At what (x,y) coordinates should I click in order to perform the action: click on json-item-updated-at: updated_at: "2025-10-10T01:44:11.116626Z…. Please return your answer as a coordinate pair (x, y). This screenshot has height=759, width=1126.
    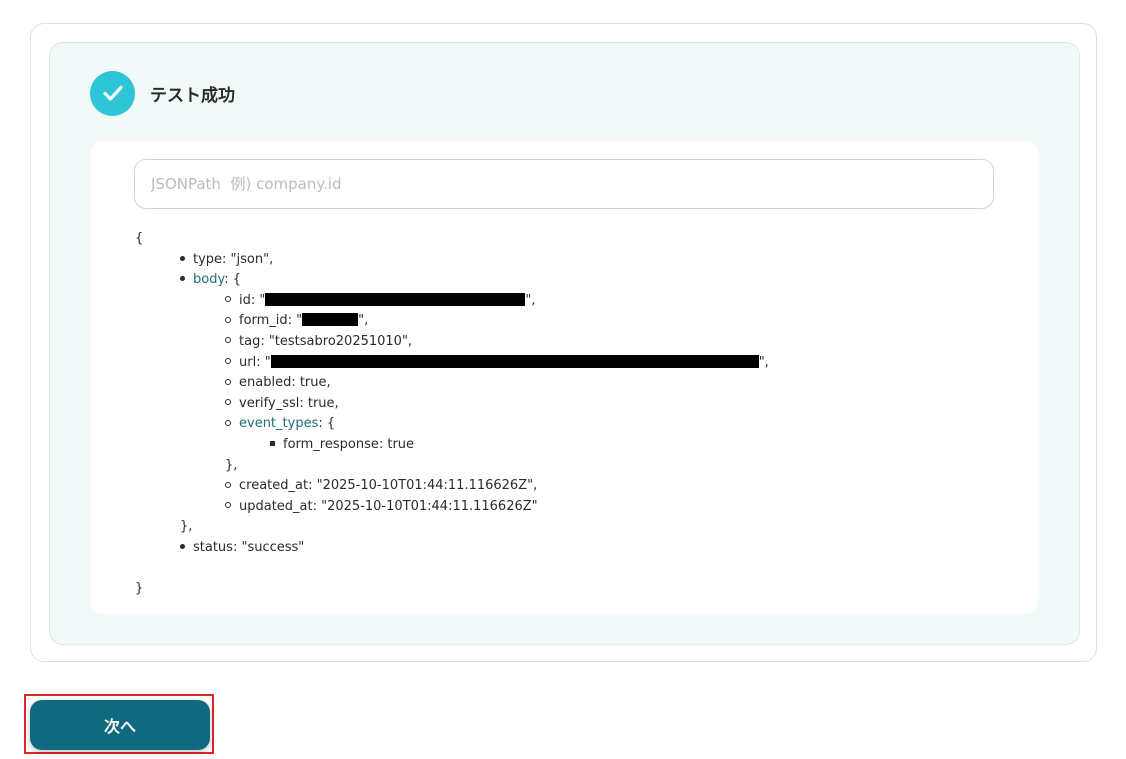
    Looking at the image, I should click on (452, 507).